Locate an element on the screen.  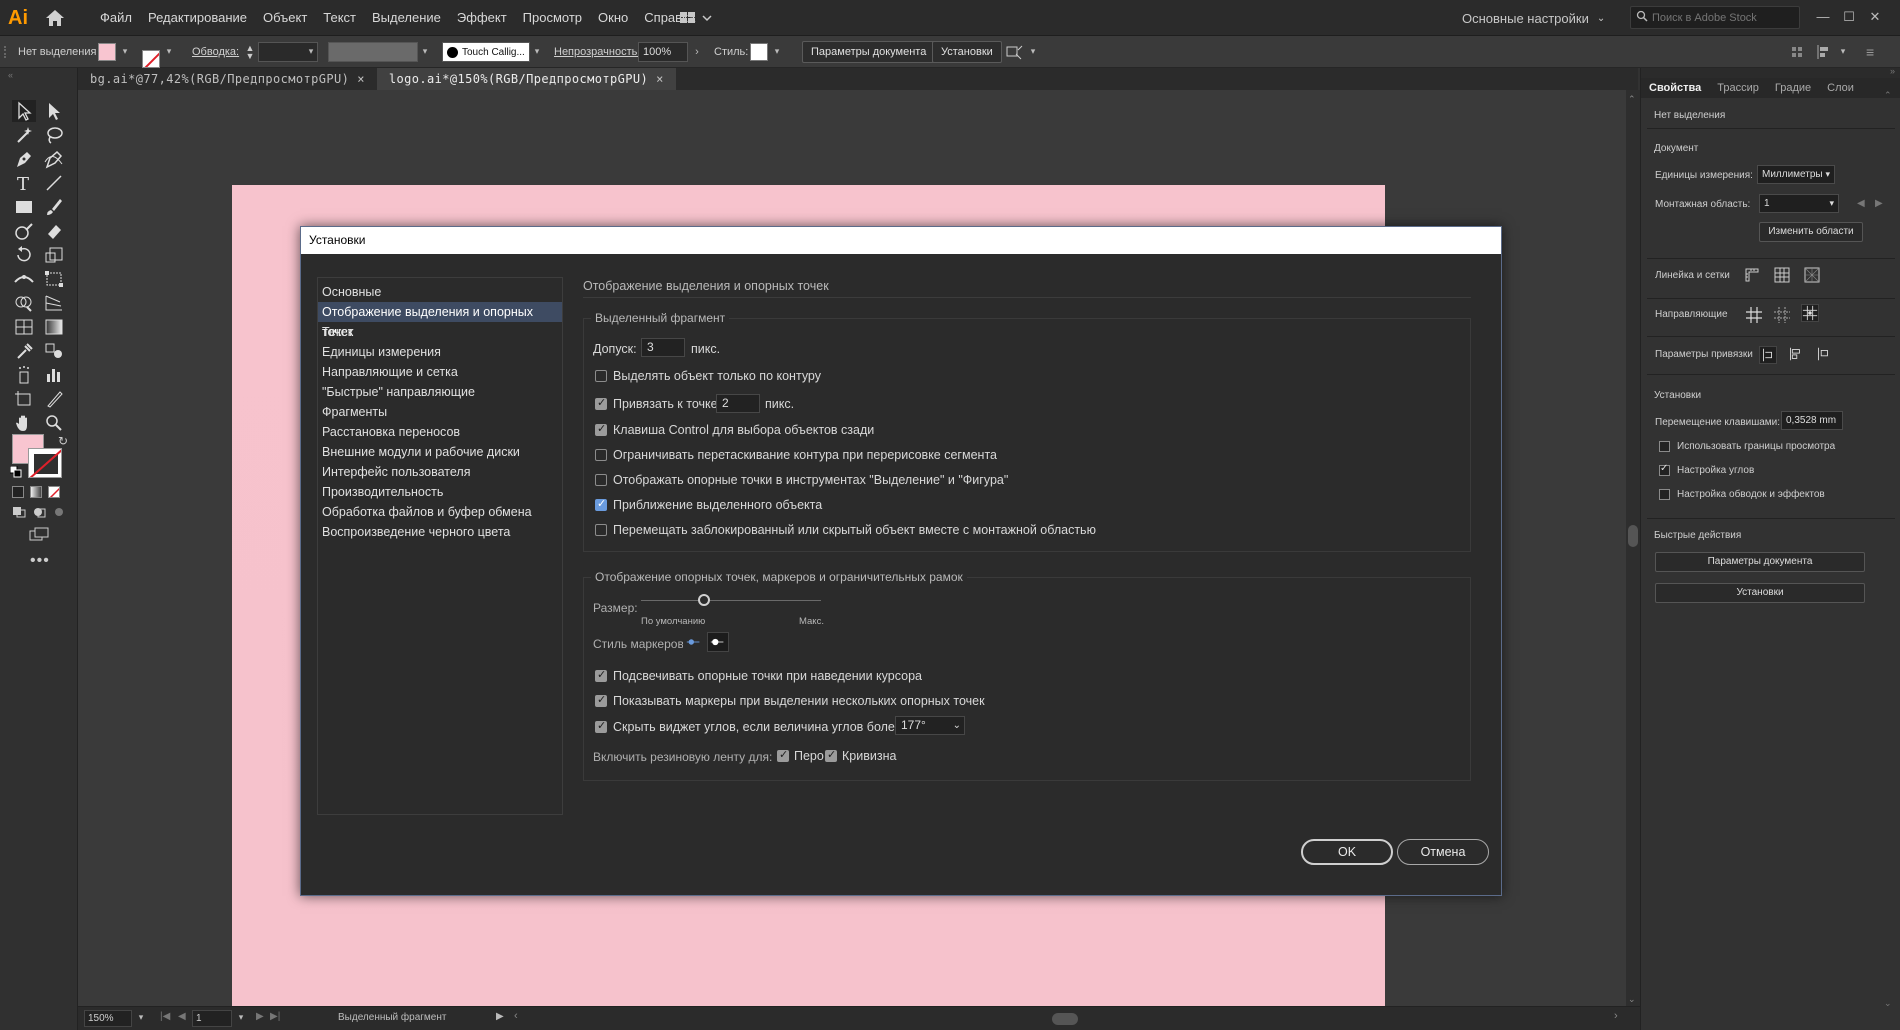
nav-selection-anchor-display: Отображение выделения и опорных точек is located at coordinates (440, 320).